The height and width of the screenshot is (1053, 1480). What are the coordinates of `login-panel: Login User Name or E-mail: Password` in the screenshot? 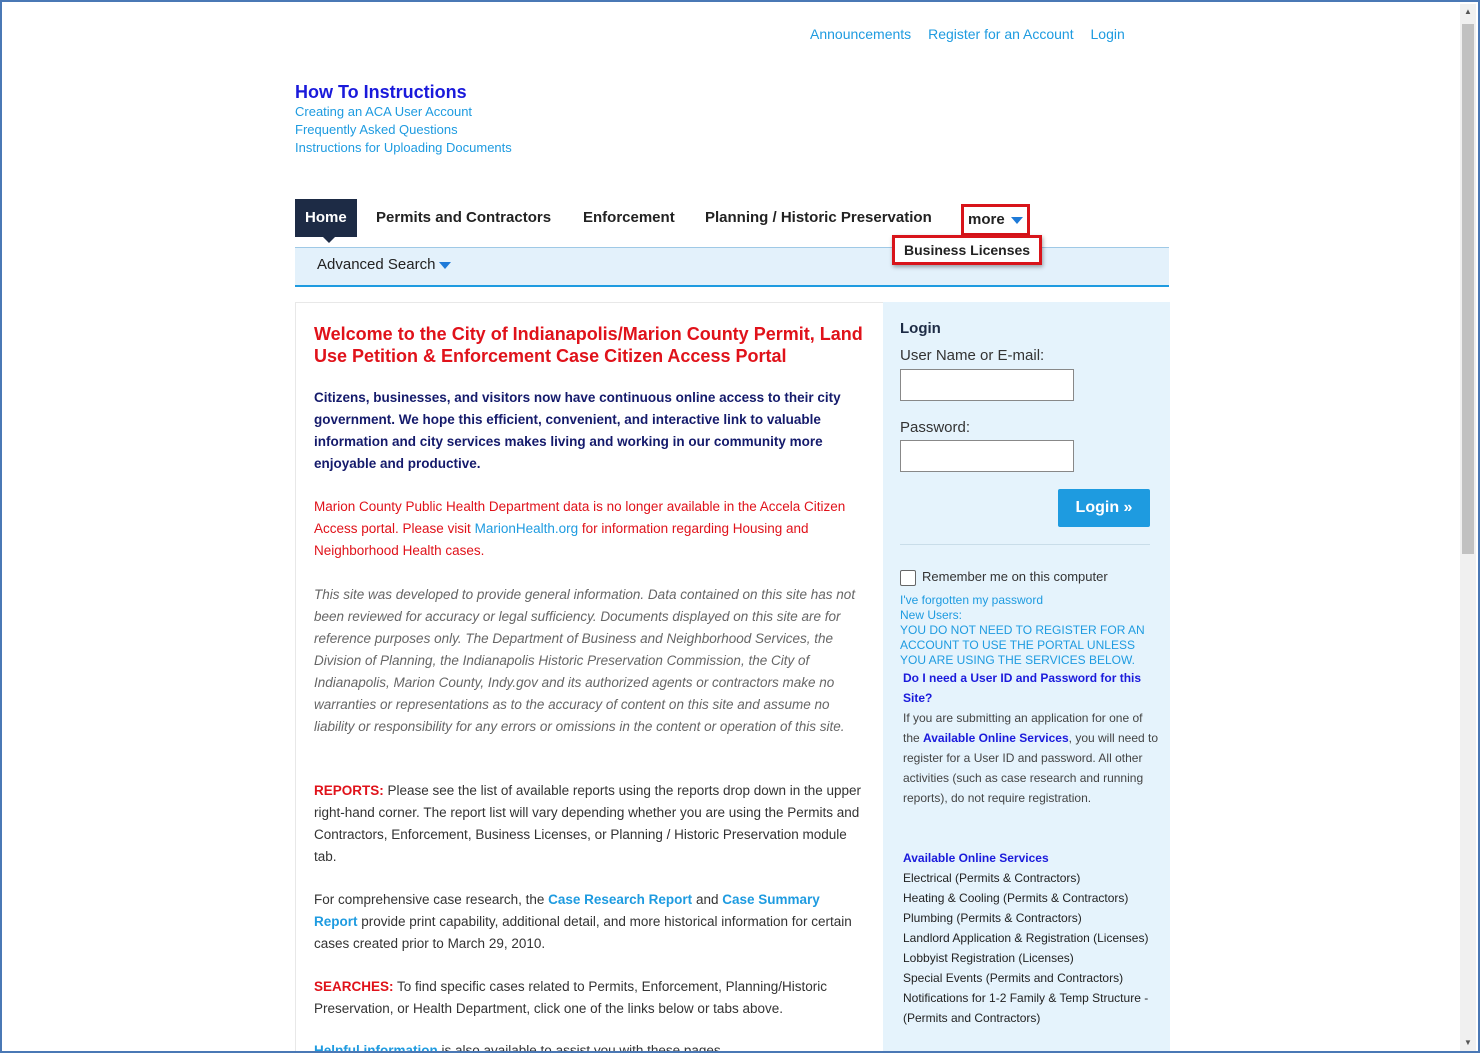 It's located at (1026, 676).